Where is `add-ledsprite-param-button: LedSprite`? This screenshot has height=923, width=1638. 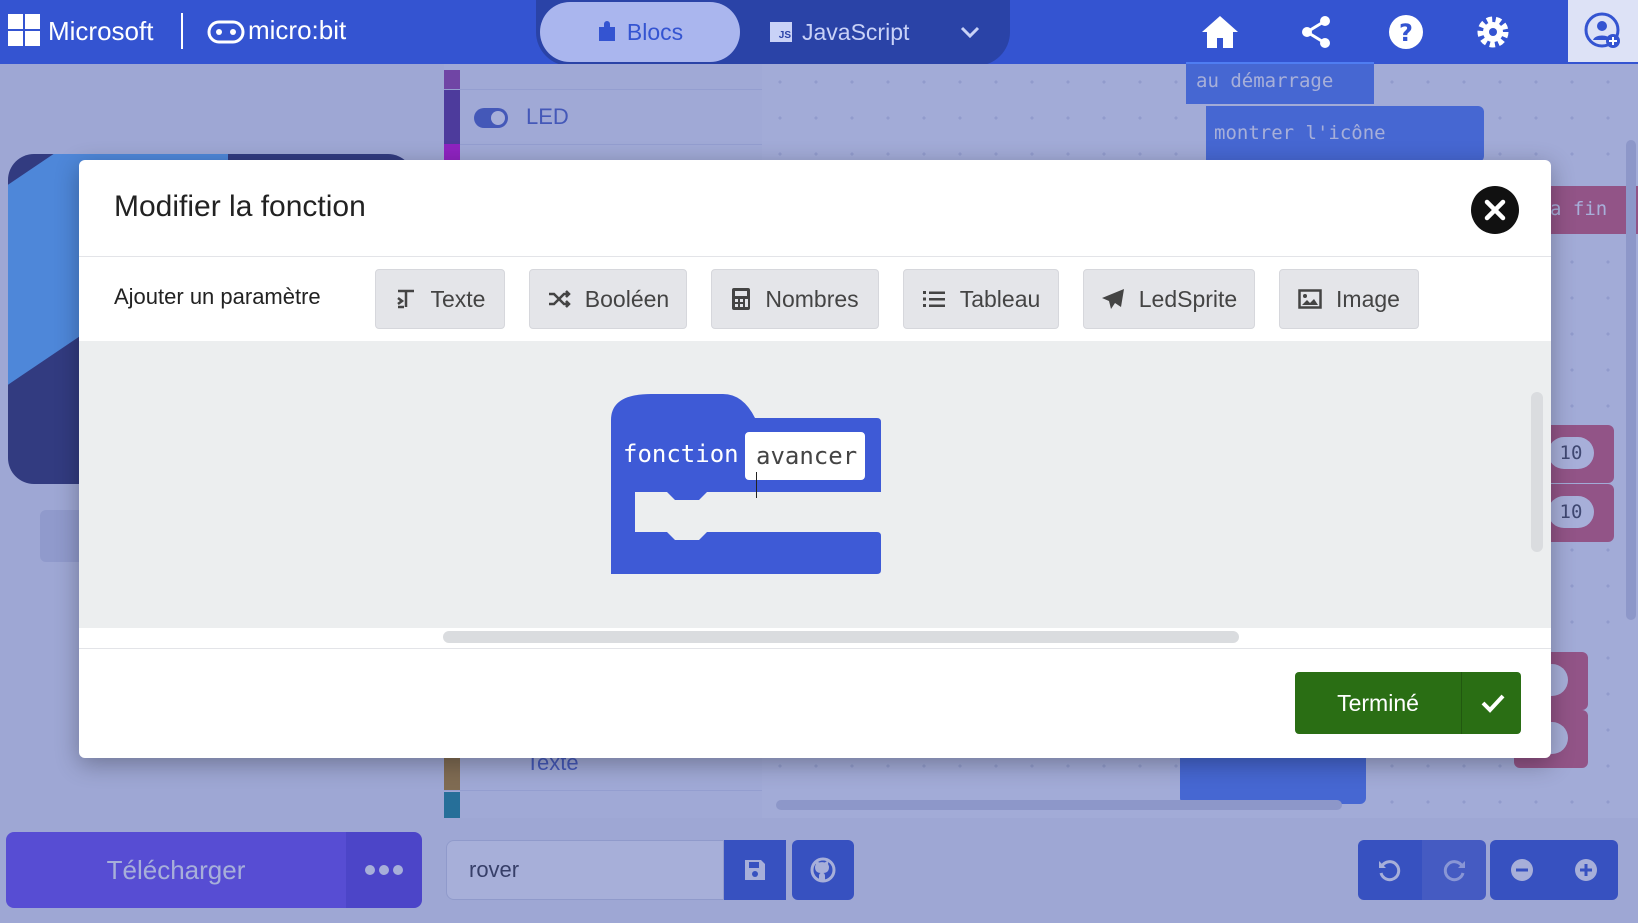
add-ledsprite-param-button: LedSprite is located at coordinates (1169, 299).